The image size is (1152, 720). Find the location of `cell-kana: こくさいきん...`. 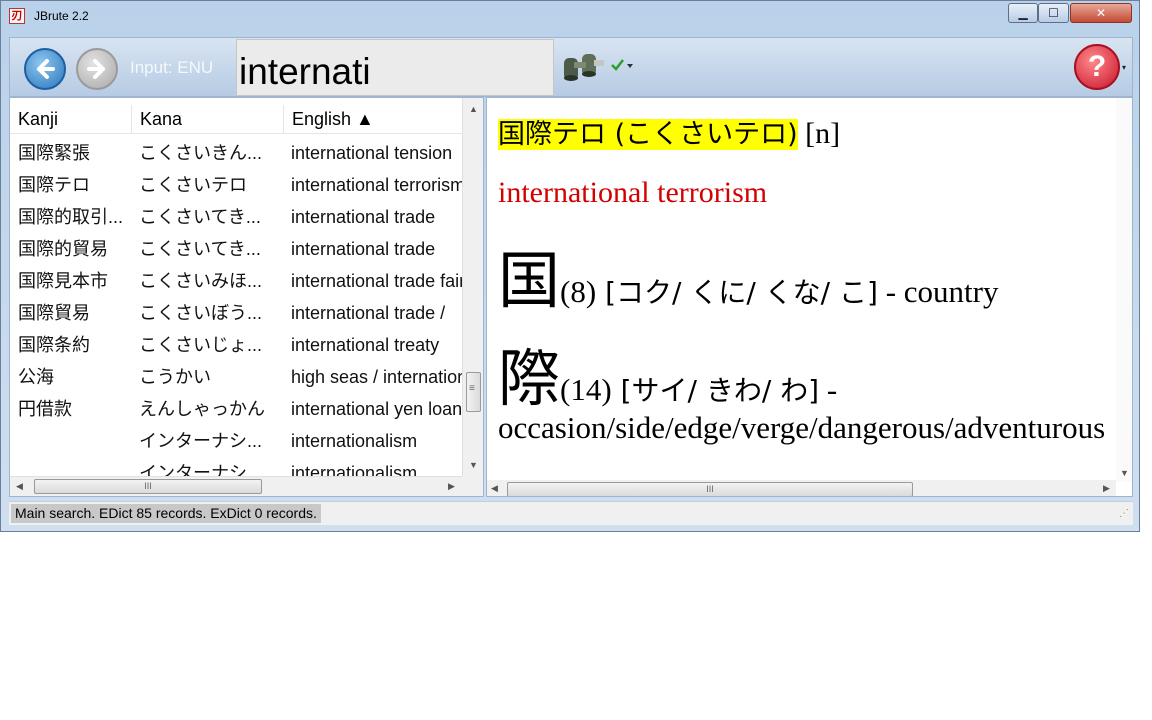

cell-kana: こくさいきん... is located at coordinates (201, 153).